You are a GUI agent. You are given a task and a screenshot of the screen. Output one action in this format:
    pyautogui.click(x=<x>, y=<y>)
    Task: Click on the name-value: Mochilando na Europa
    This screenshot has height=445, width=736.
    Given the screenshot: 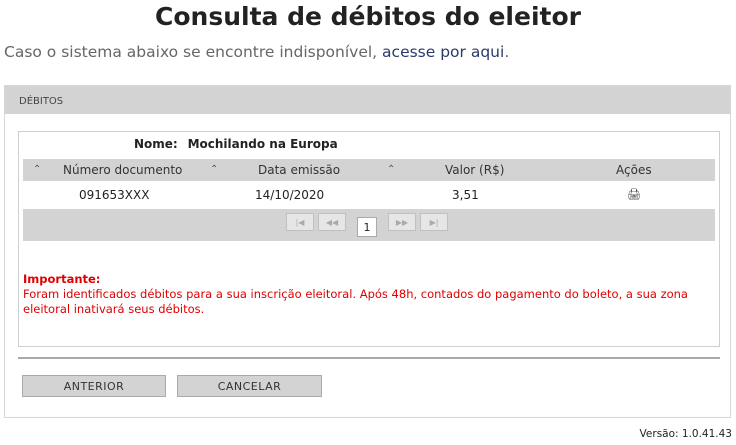 What is the action you would take?
    pyautogui.click(x=262, y=144)
    